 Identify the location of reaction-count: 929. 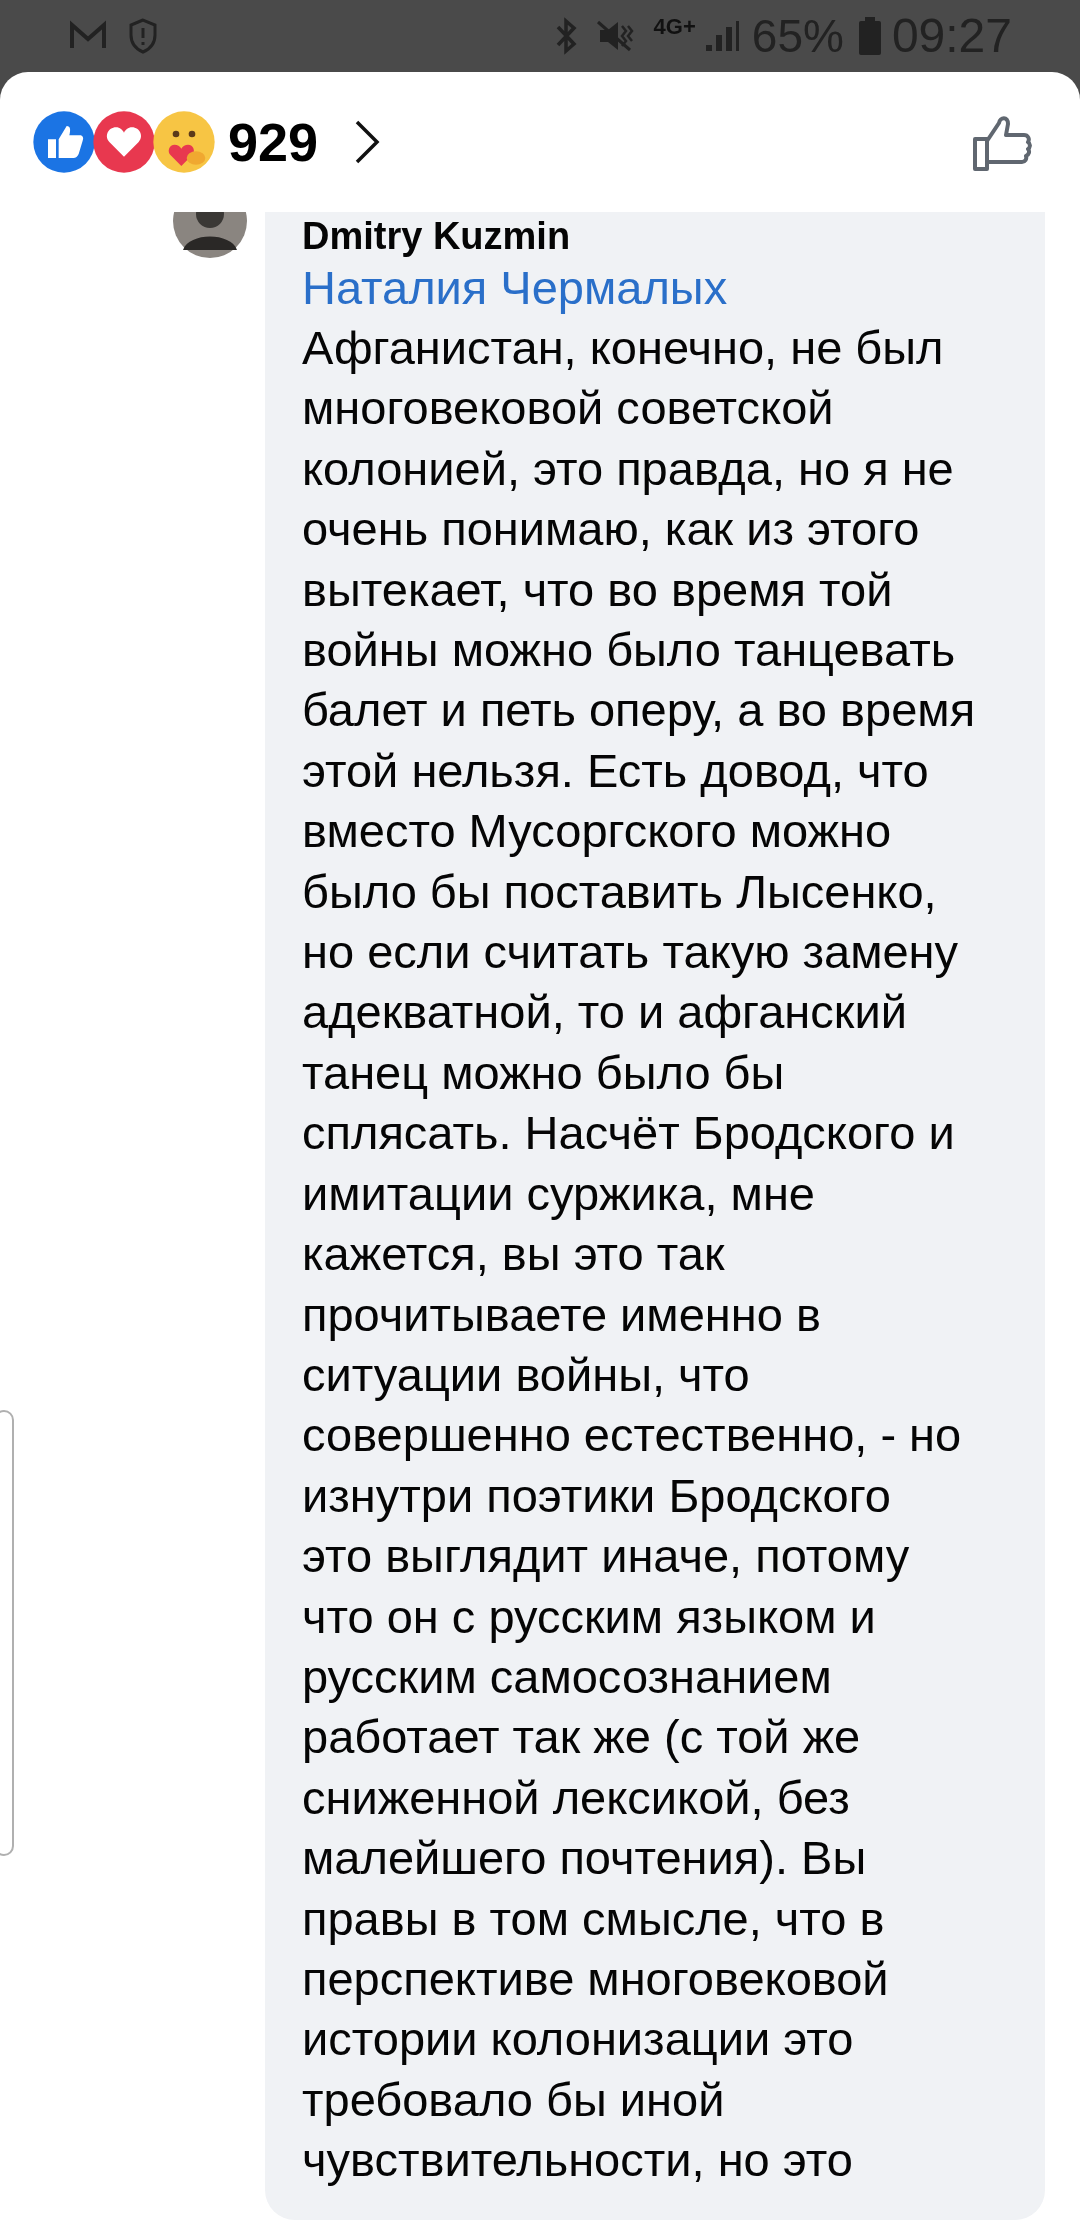
(273, 142).